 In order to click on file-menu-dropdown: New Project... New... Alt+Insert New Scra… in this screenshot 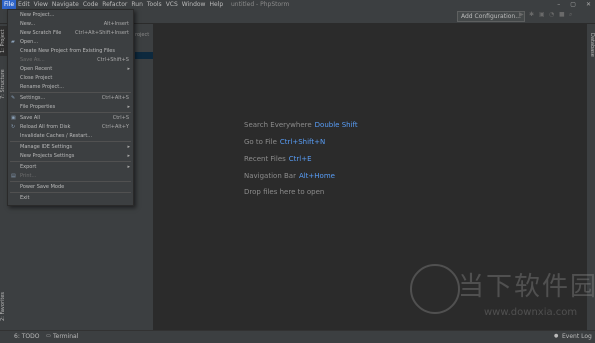, I will do `click(70, 107)`.